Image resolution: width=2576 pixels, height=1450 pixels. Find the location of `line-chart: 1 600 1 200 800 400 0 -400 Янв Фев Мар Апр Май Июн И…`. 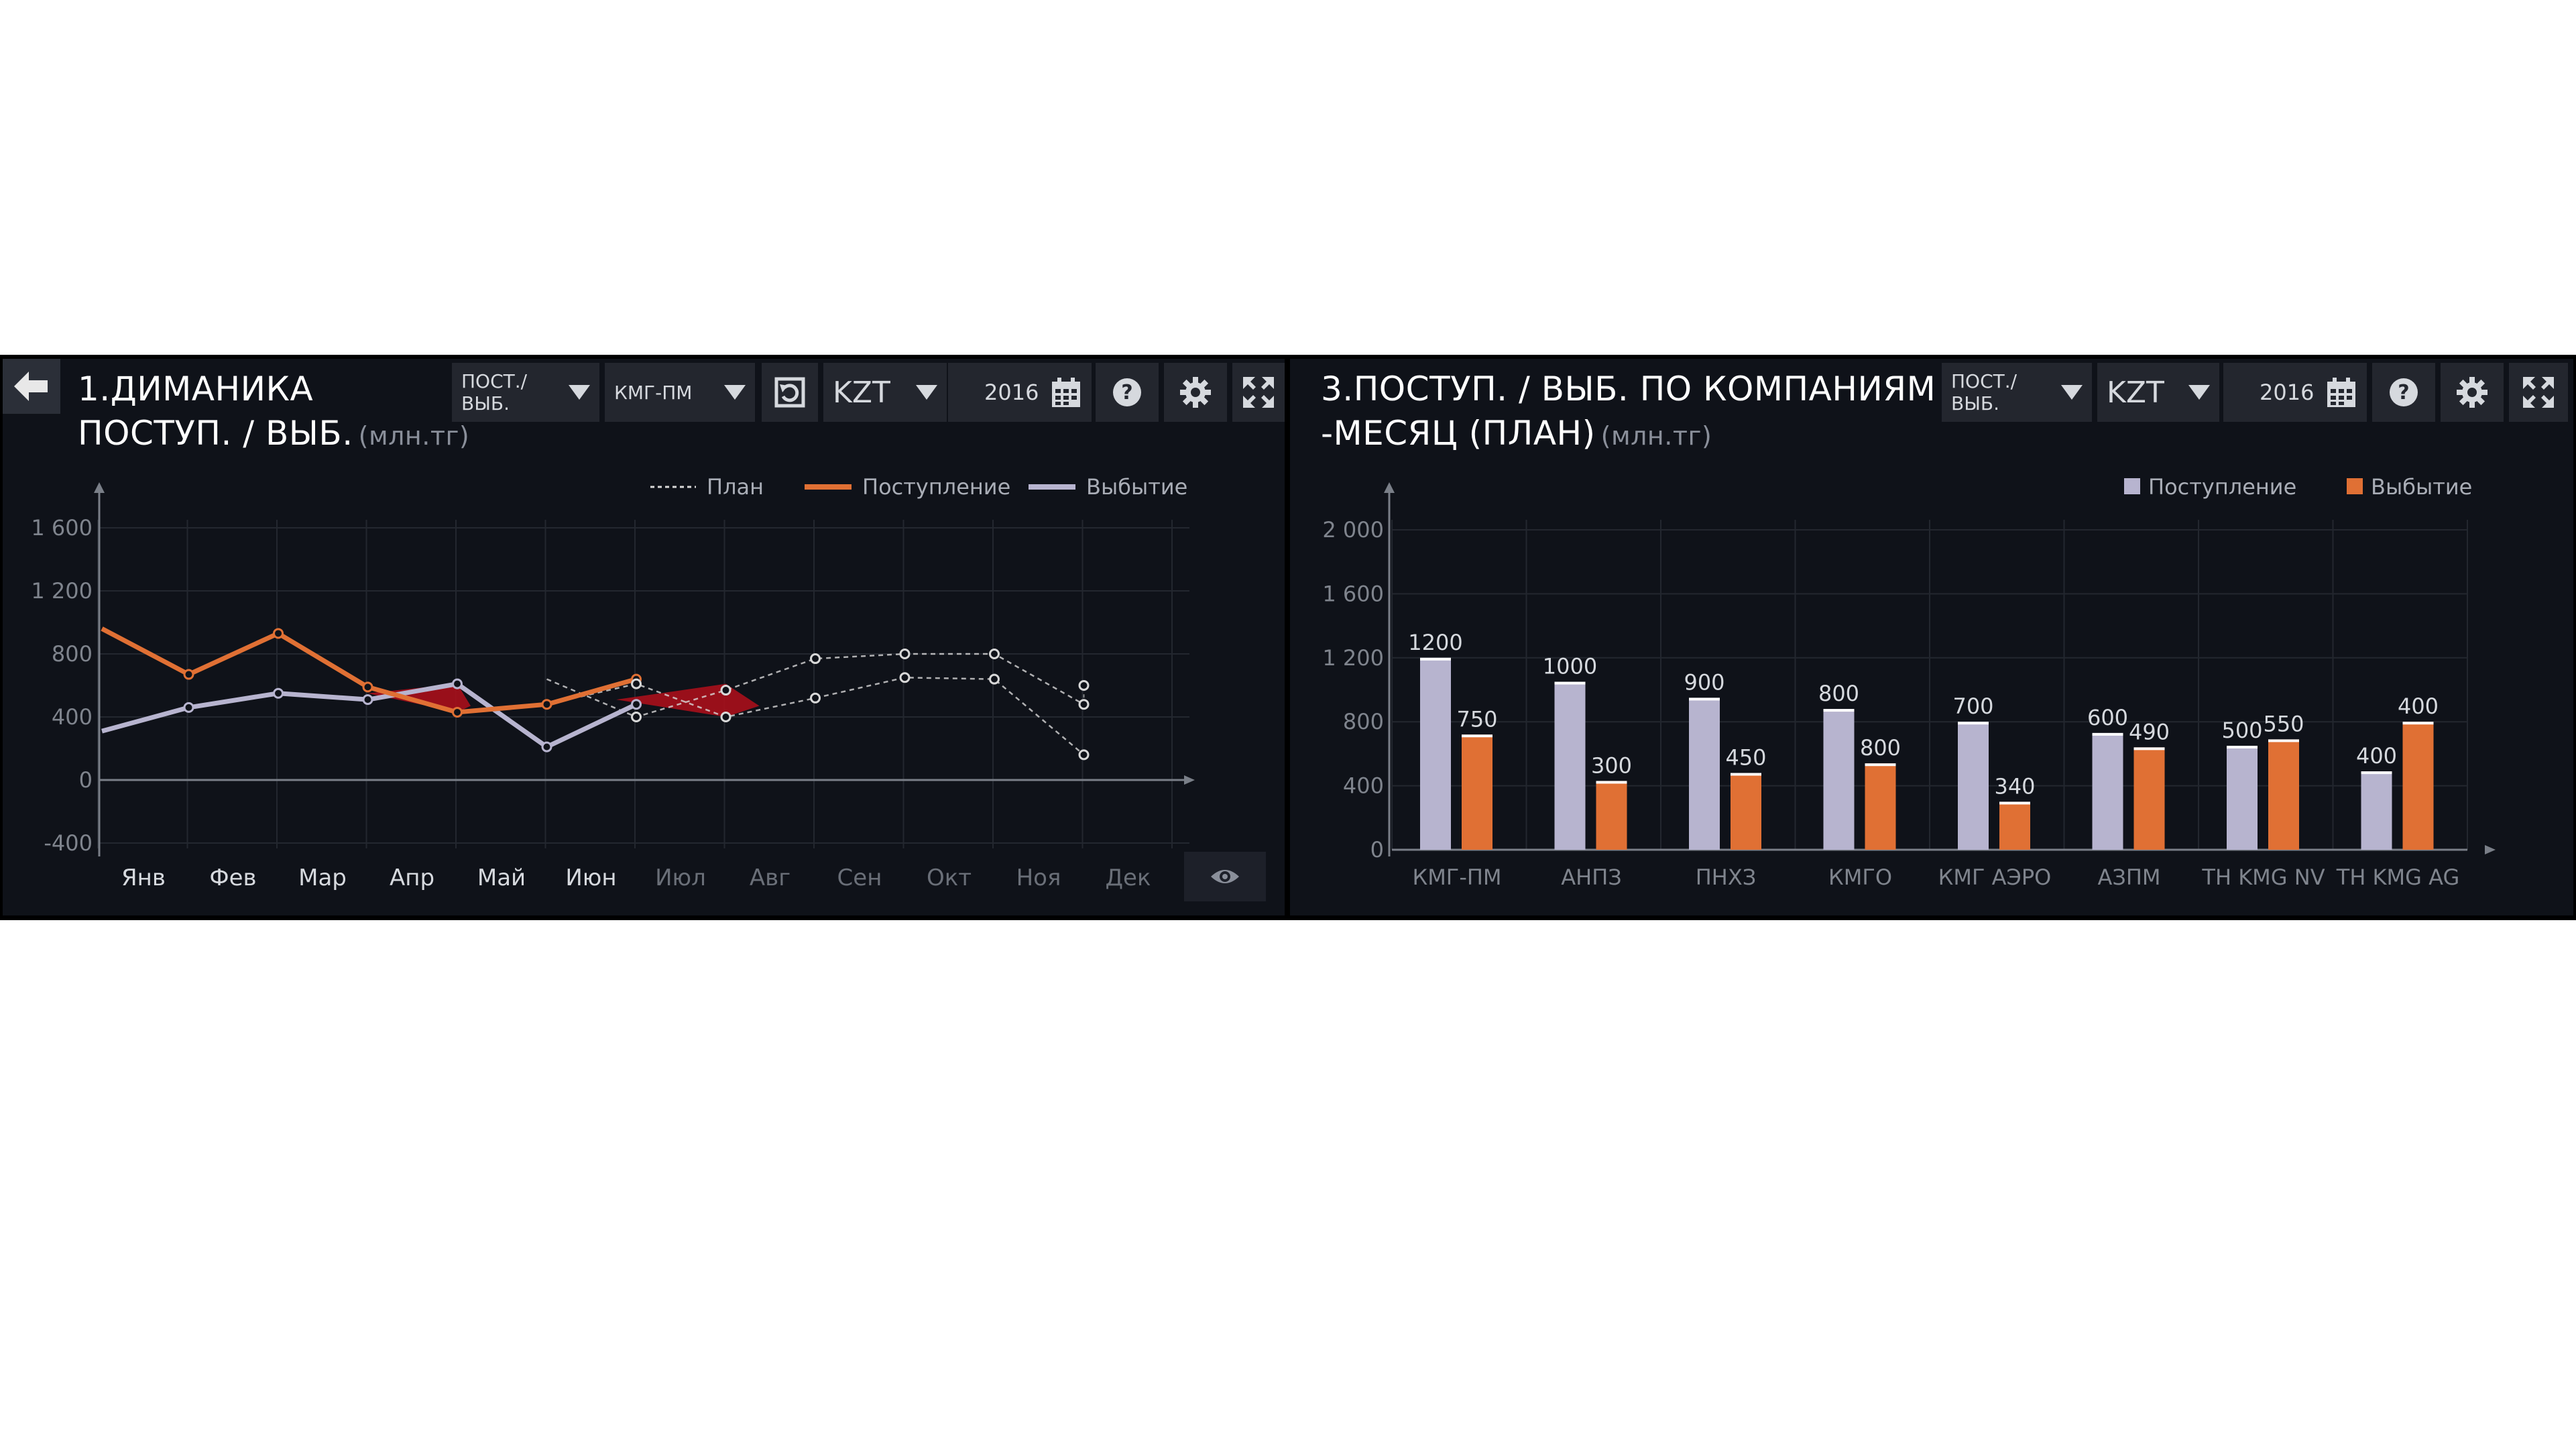

line-chart: 1 600 1 200 800 400 0 -400 Янв Фев Мар Апр Май Июн И… is located at coordinates (613, 686).